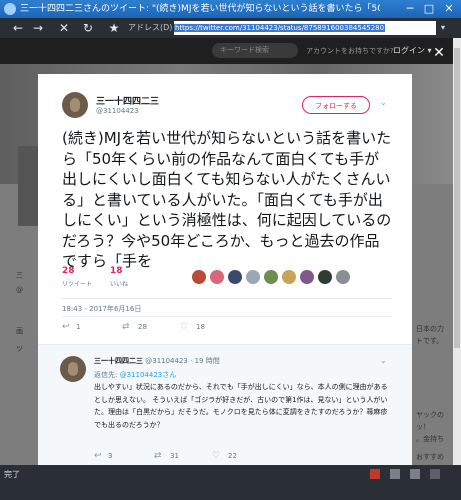 This screenshot has height=500, width=461. Describe the element at coordinates (12, 474) in the screenshot. I see `status-text: 完了` at that location.